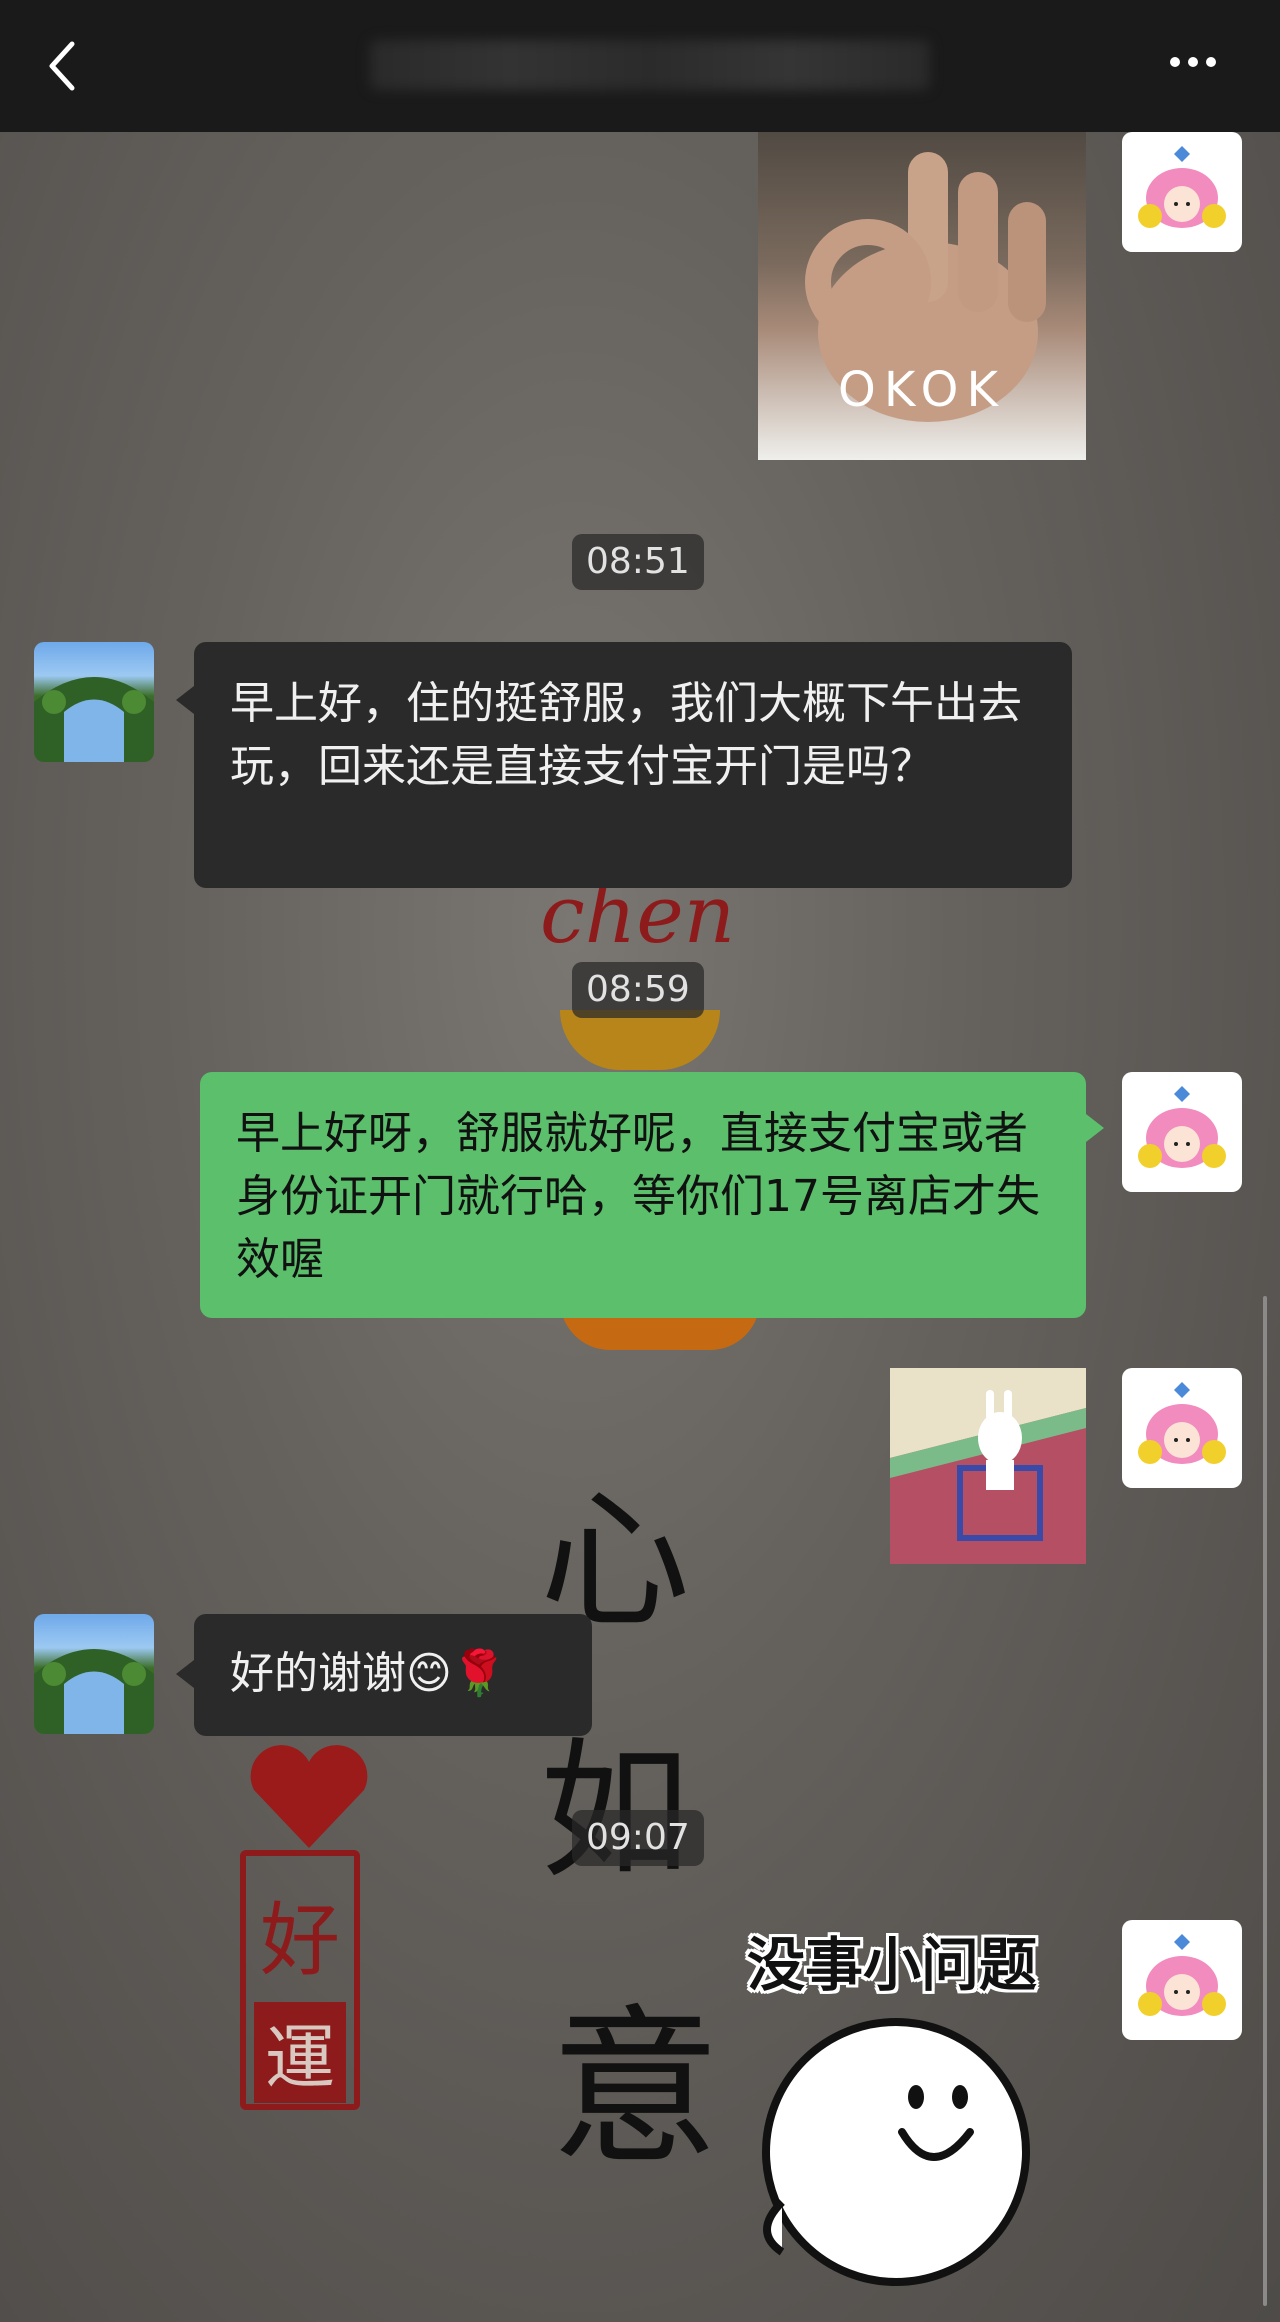 The image size is (1280, 2322). What do you see at coordinates (309, 1795) in the screenshot?
I see `wallpaper-heart` at bounding box center [309, 1795].